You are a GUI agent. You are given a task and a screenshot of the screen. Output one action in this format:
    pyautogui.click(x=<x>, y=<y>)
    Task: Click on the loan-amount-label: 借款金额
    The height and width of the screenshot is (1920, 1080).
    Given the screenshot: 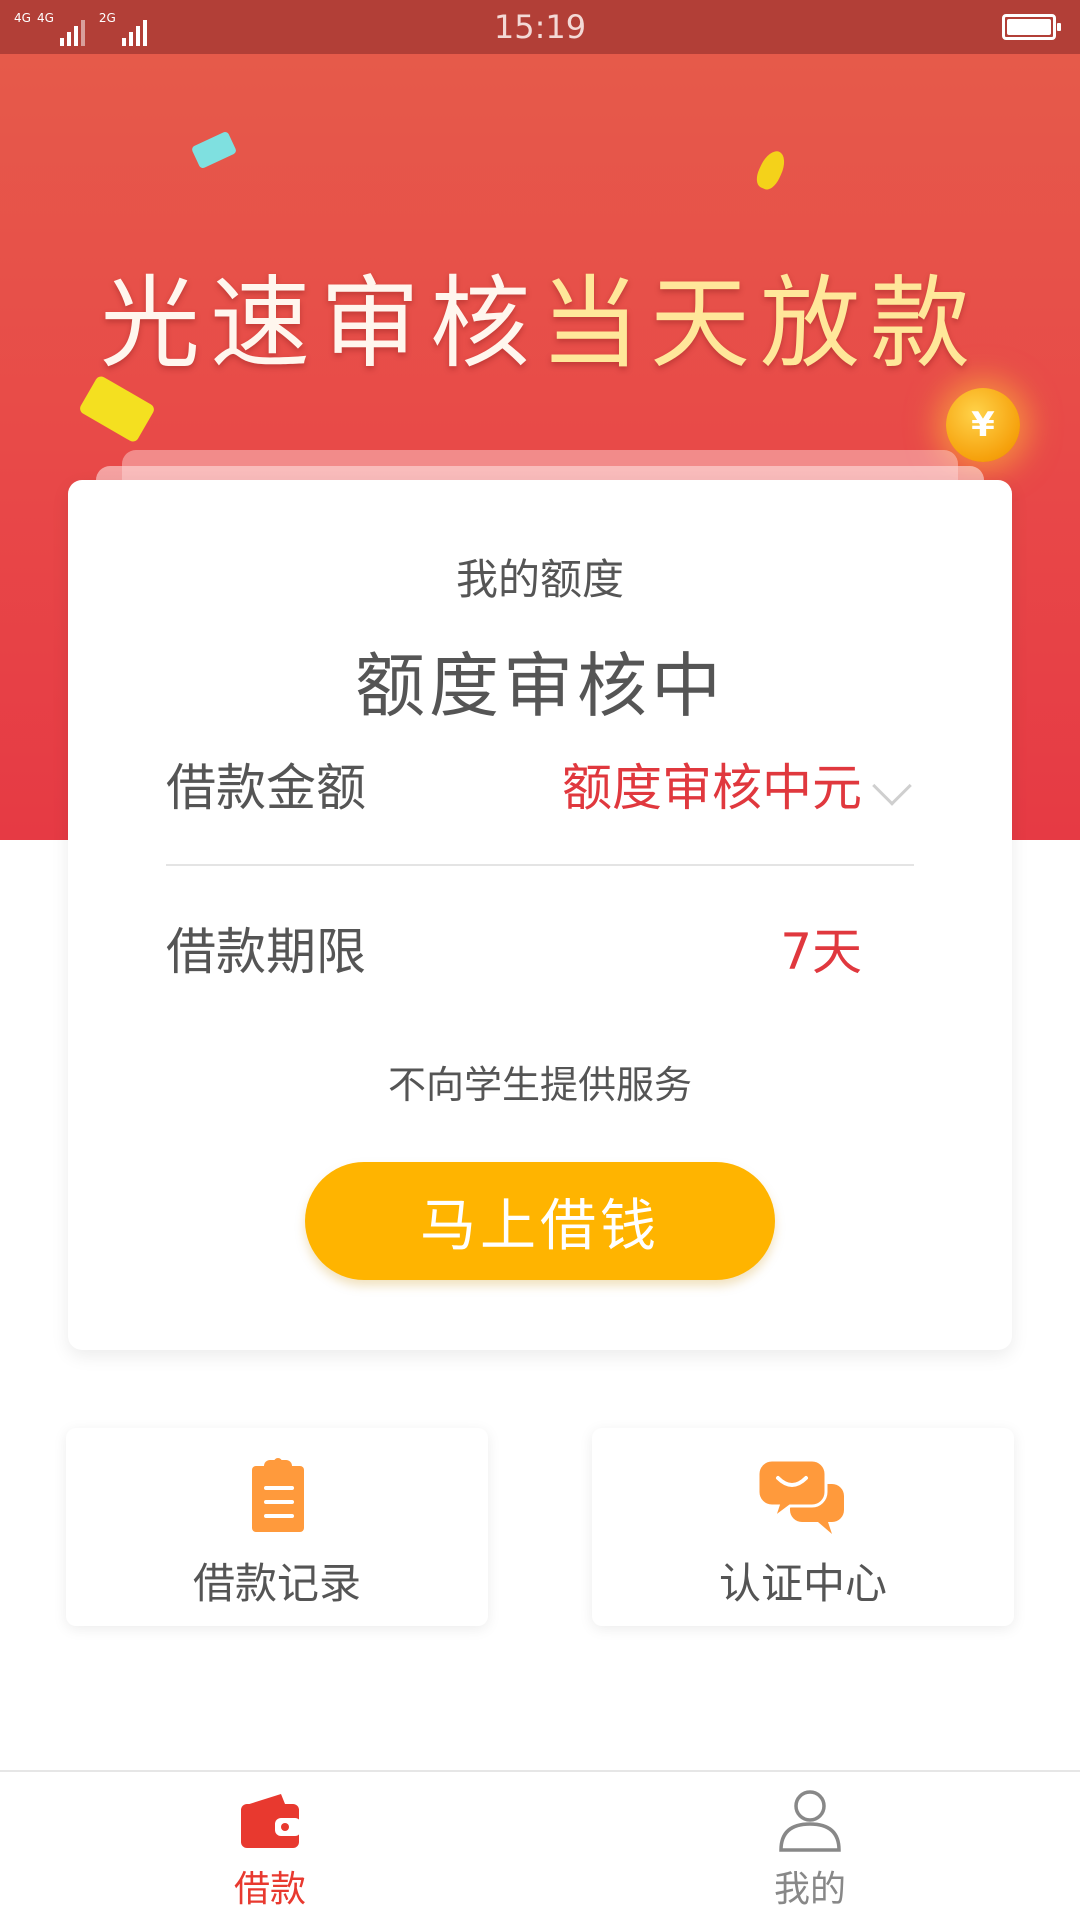 What is the action you would take?
    pyautogui.click(x=266, y=788)
    